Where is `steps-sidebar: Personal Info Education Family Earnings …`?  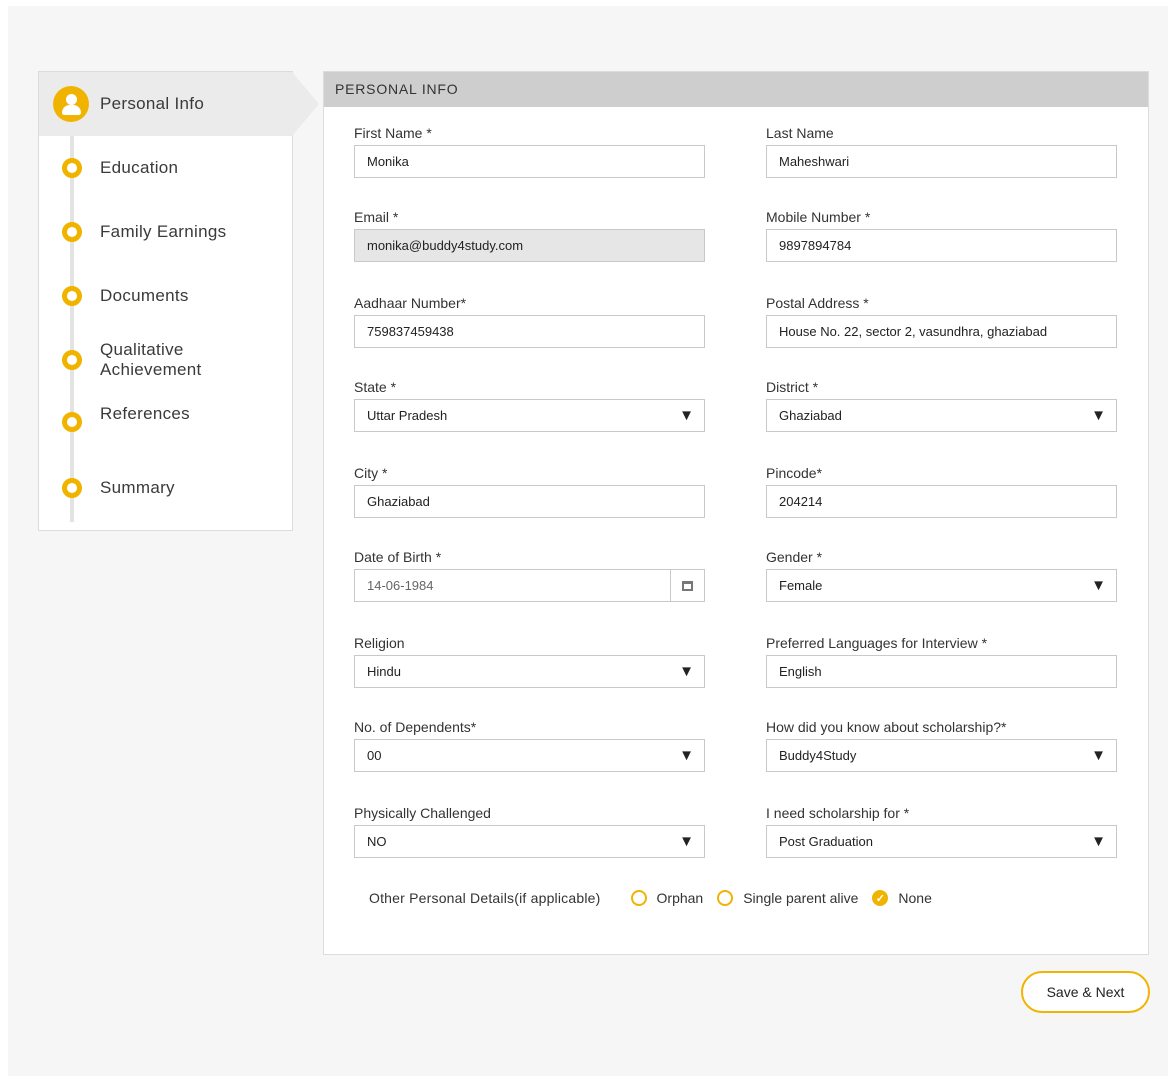 steps-sidebar: Personal Info Education Family Earnings … is located at coordinates (178, 301).